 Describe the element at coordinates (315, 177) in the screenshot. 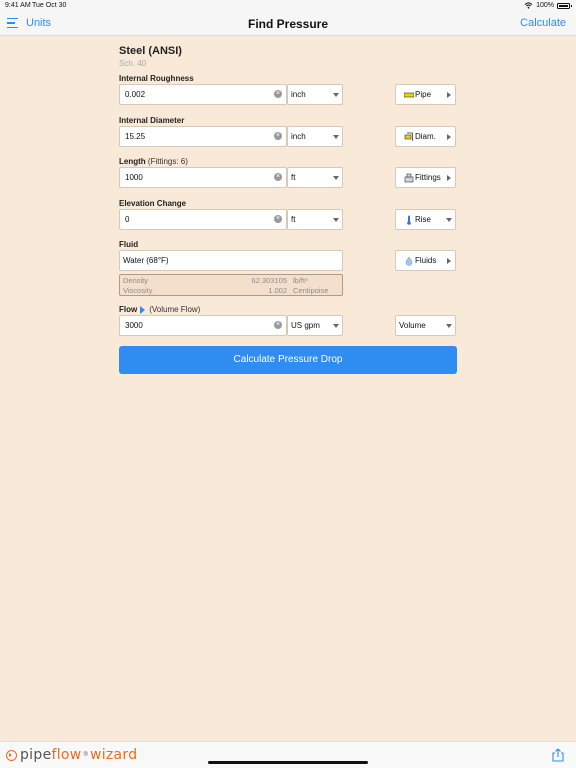

I see `length-unit-select: ft` at that location.